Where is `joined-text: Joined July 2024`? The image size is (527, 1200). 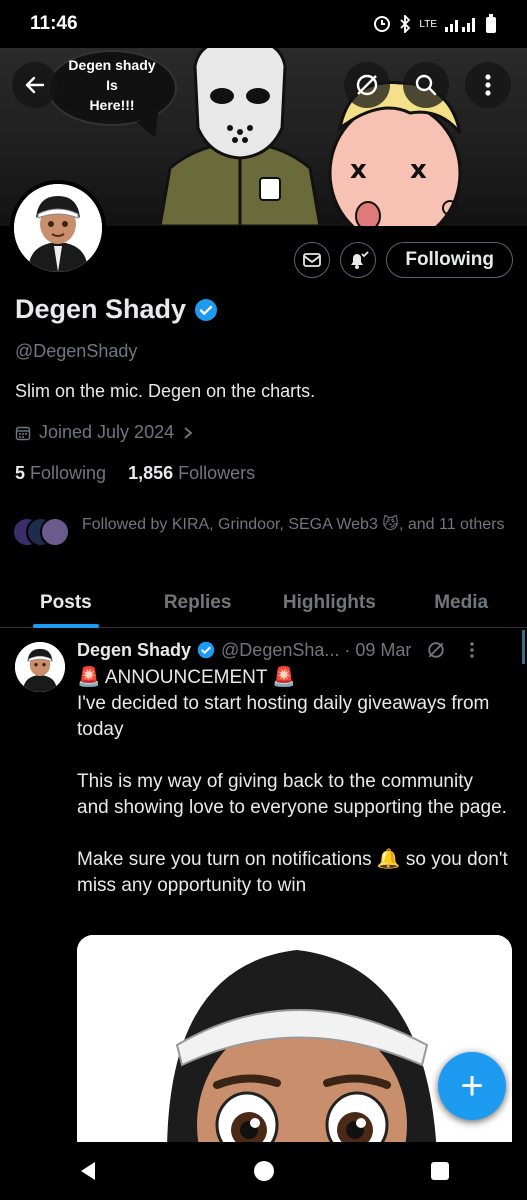 joined-text: Joined July 2024 is located at coordinates (107, 432).